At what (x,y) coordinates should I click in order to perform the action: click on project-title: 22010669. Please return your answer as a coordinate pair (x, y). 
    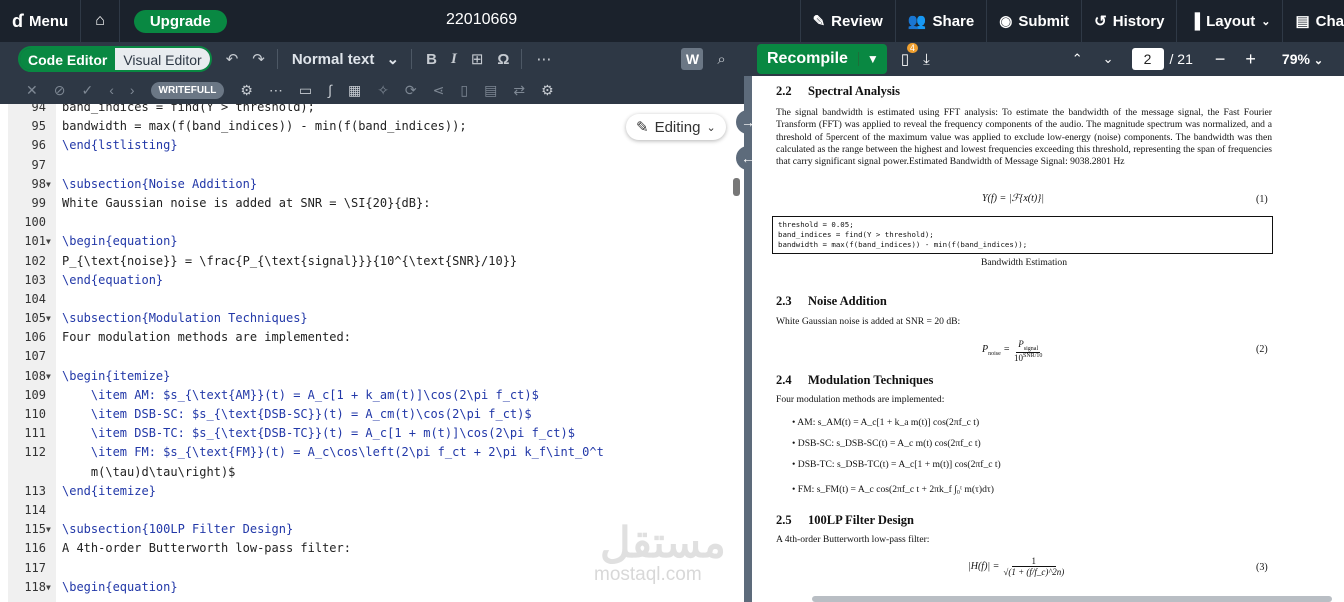
    Looking at the image, I should click on (481, 20).